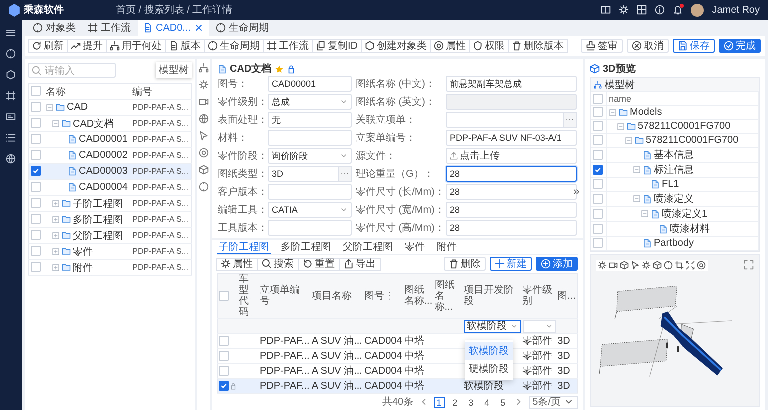 The height and width of the screenshot is (410, 768). I want to click on action-button: 添加, so click(557, 264).